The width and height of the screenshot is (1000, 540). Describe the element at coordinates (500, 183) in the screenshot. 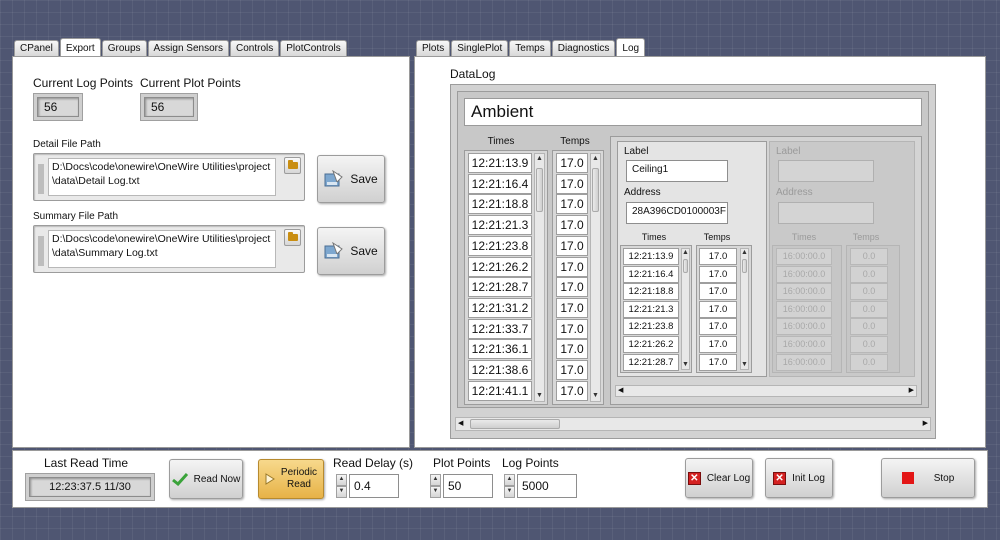

I see `time-cell: 12:21:16.4` at that location.